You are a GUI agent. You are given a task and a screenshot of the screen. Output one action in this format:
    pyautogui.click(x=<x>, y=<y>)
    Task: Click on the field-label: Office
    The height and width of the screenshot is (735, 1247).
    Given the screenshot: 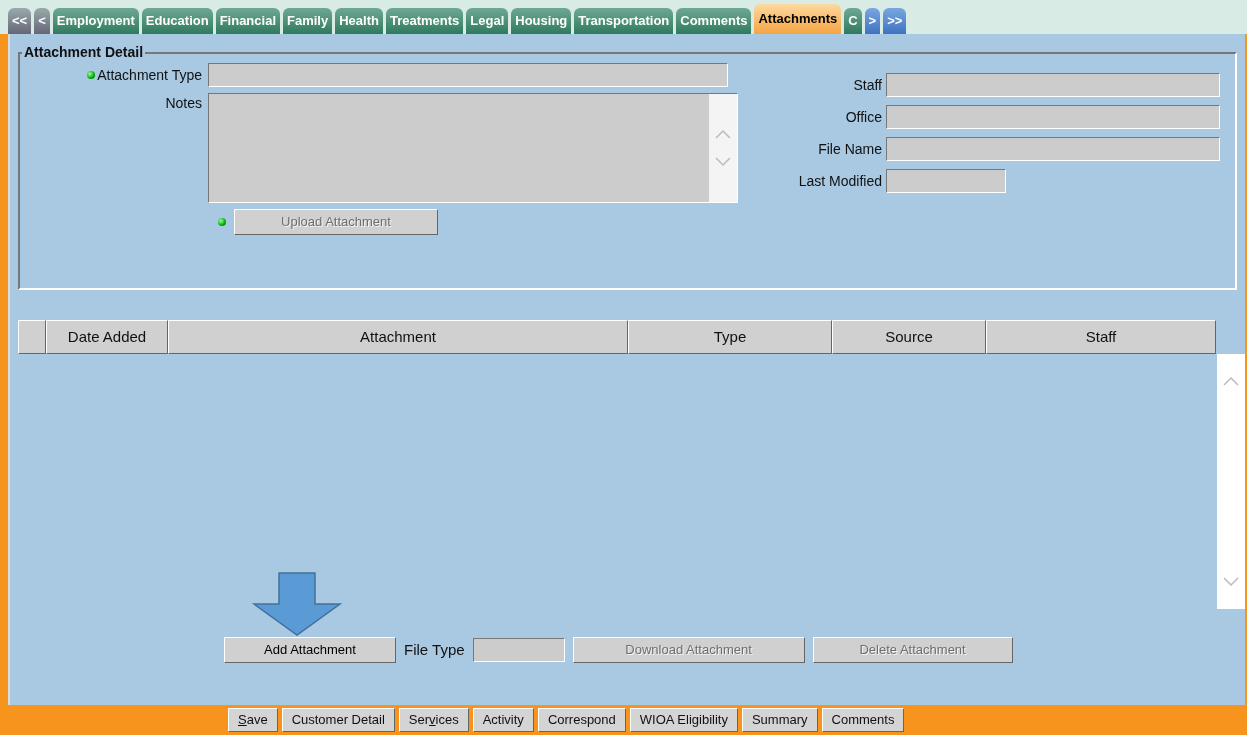 What is the action you would take?
    pyautogui.click(x=863, y=117)
    